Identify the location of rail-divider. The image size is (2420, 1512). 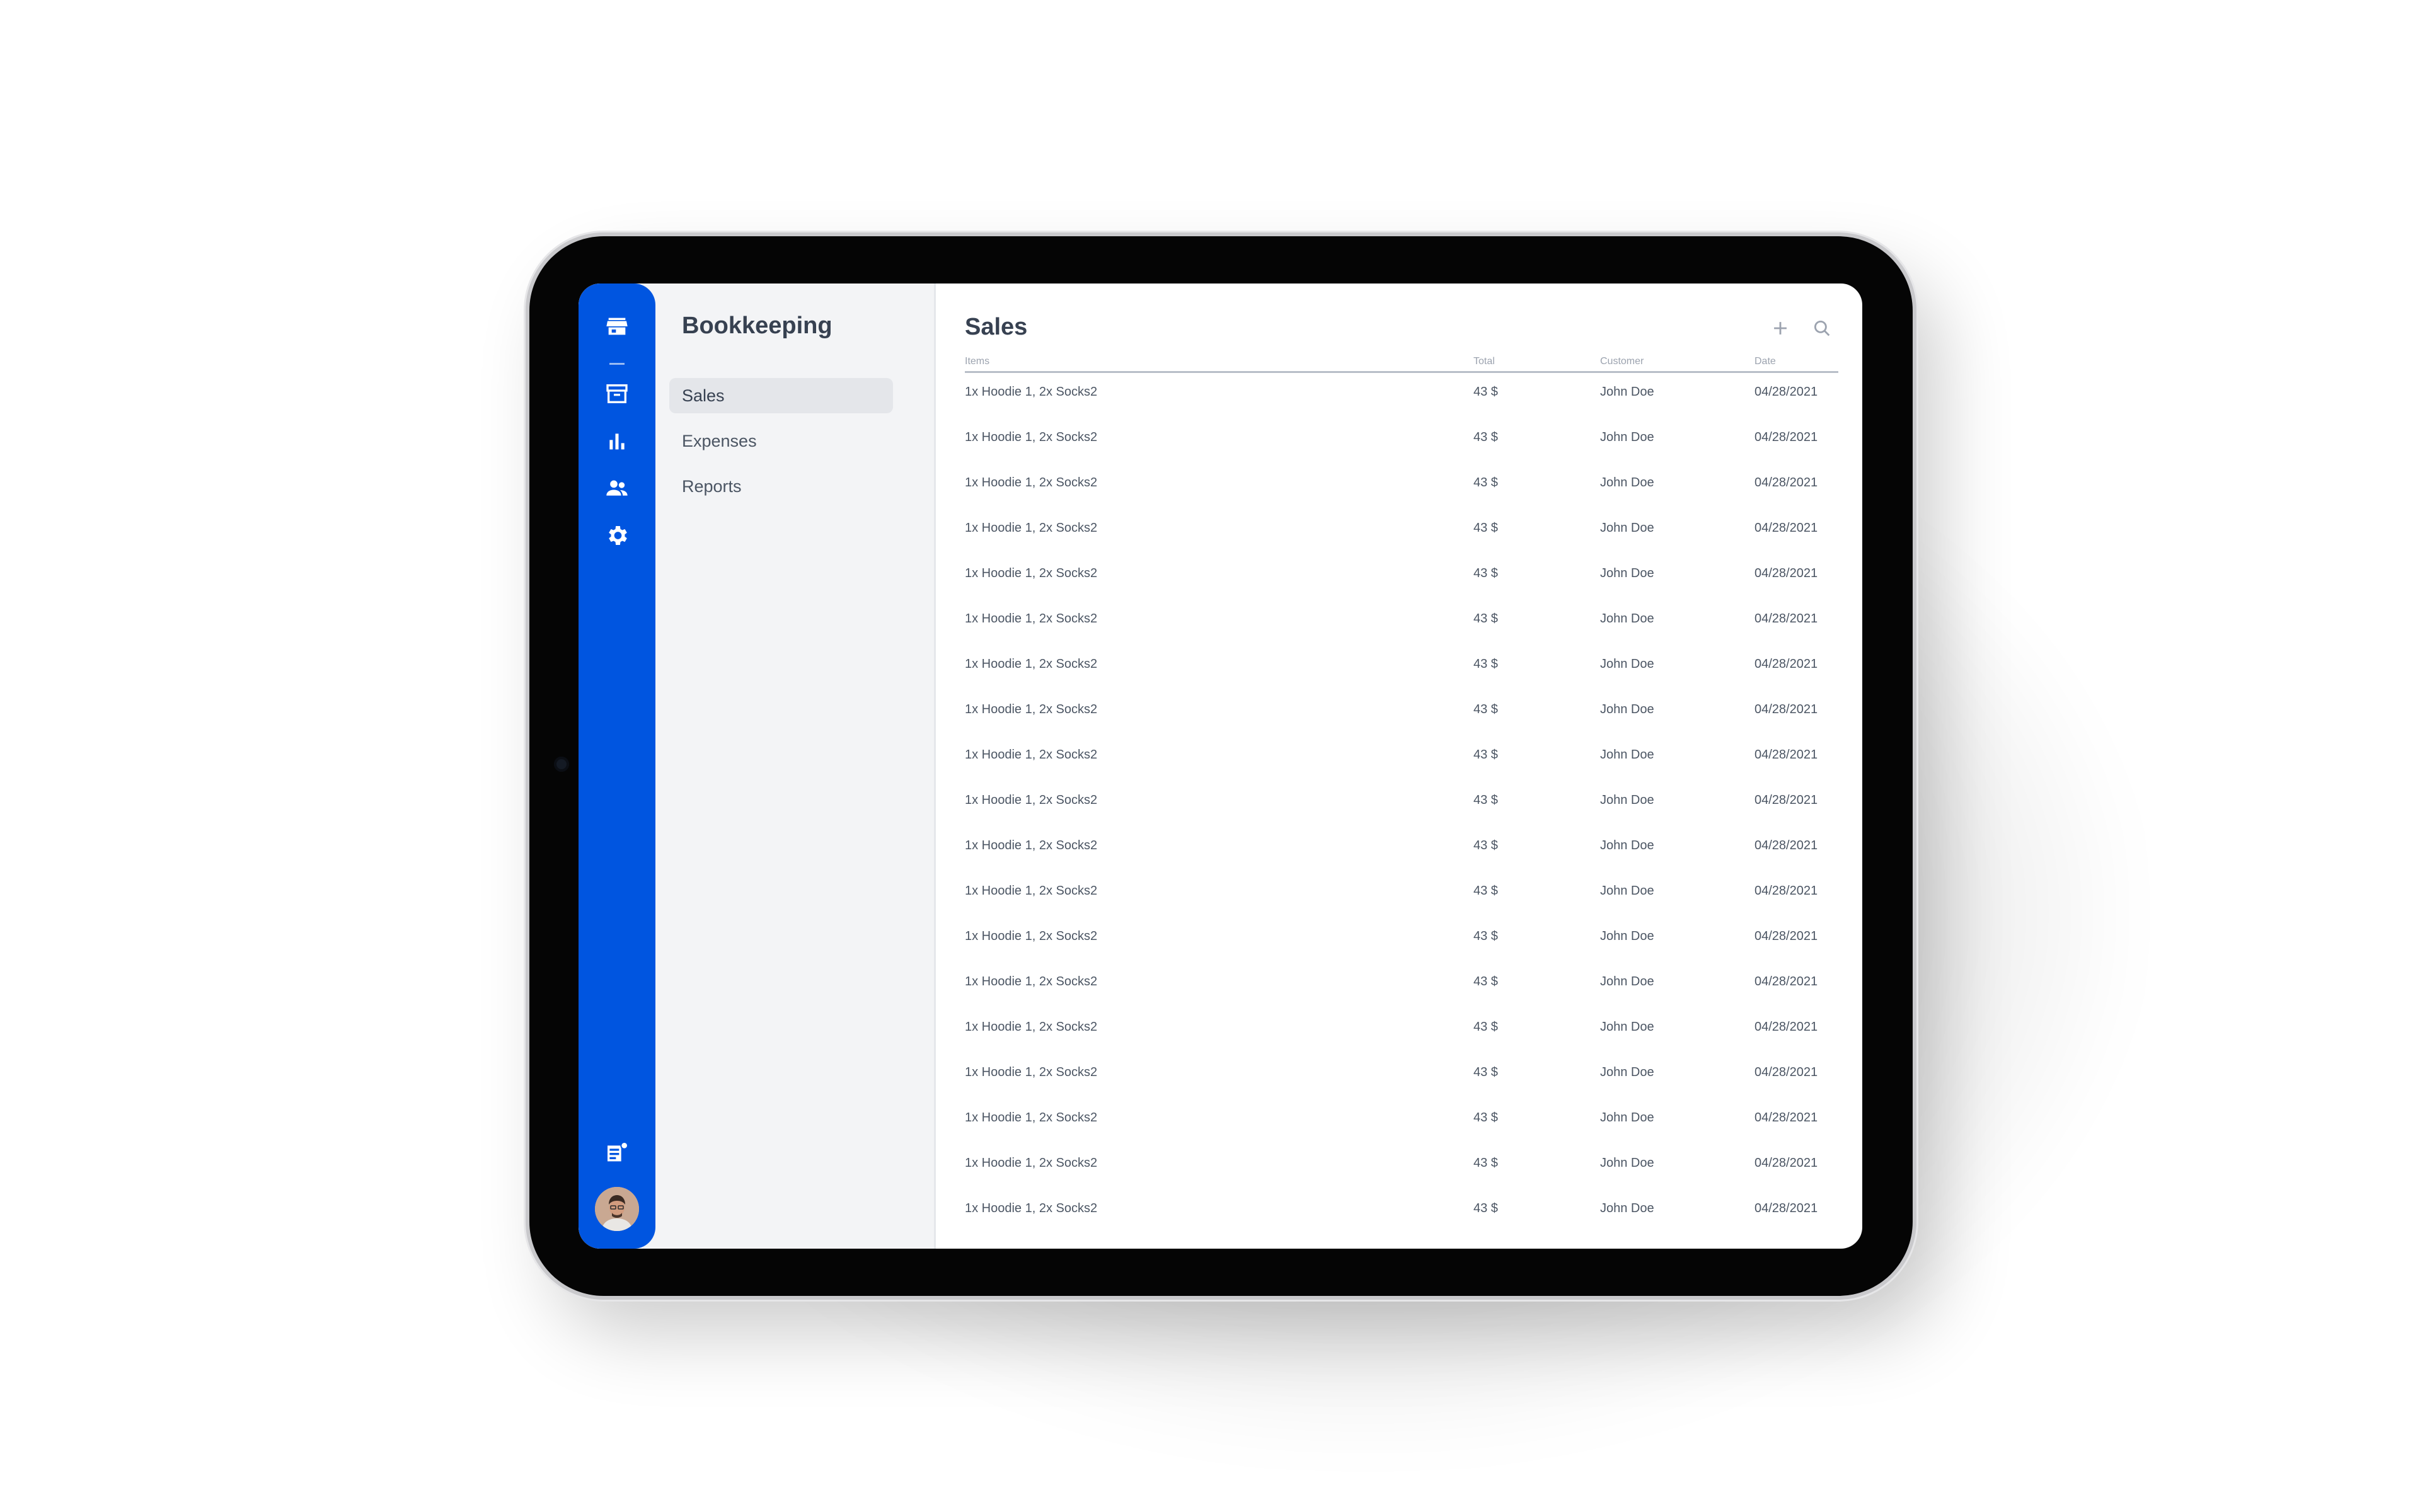
(617, 364).